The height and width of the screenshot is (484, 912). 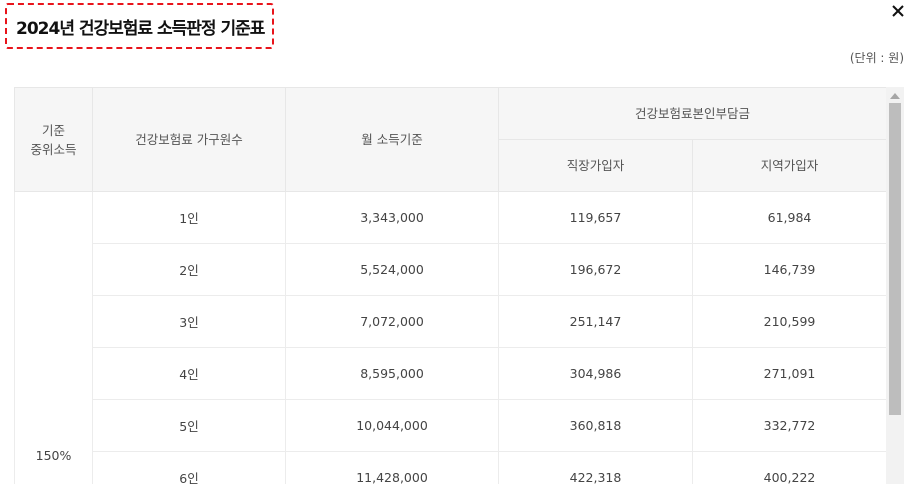 I want to click on header-household: 건강보험료 가구원수, so click(x=189, y=139).